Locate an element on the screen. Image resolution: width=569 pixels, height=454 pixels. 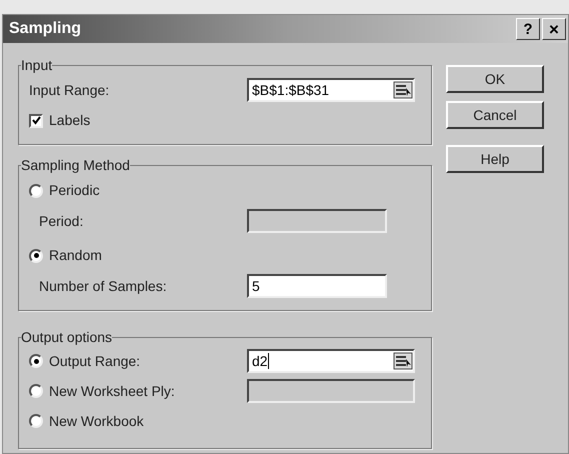
radio-label: New Workbook is located at coordinates (96, 421).